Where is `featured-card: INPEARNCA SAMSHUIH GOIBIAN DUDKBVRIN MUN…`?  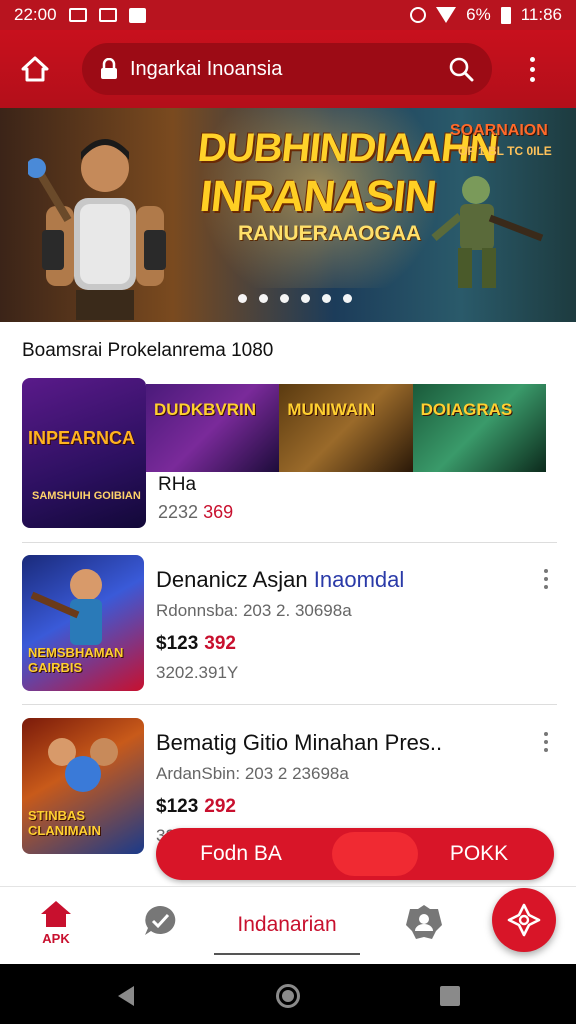
featured-card: INPEARNCA SAMSHUIH GOIBIAN DUDKBVRIN MUN… is located at coordinates (289, 453).